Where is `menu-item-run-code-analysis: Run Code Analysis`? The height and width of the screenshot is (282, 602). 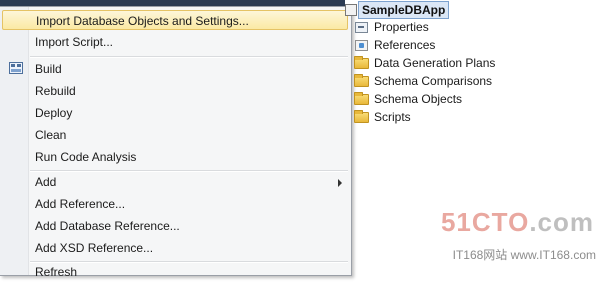 menu-item-run-code-analysis: Run Code Analysis is located at coordinates (175, 157).